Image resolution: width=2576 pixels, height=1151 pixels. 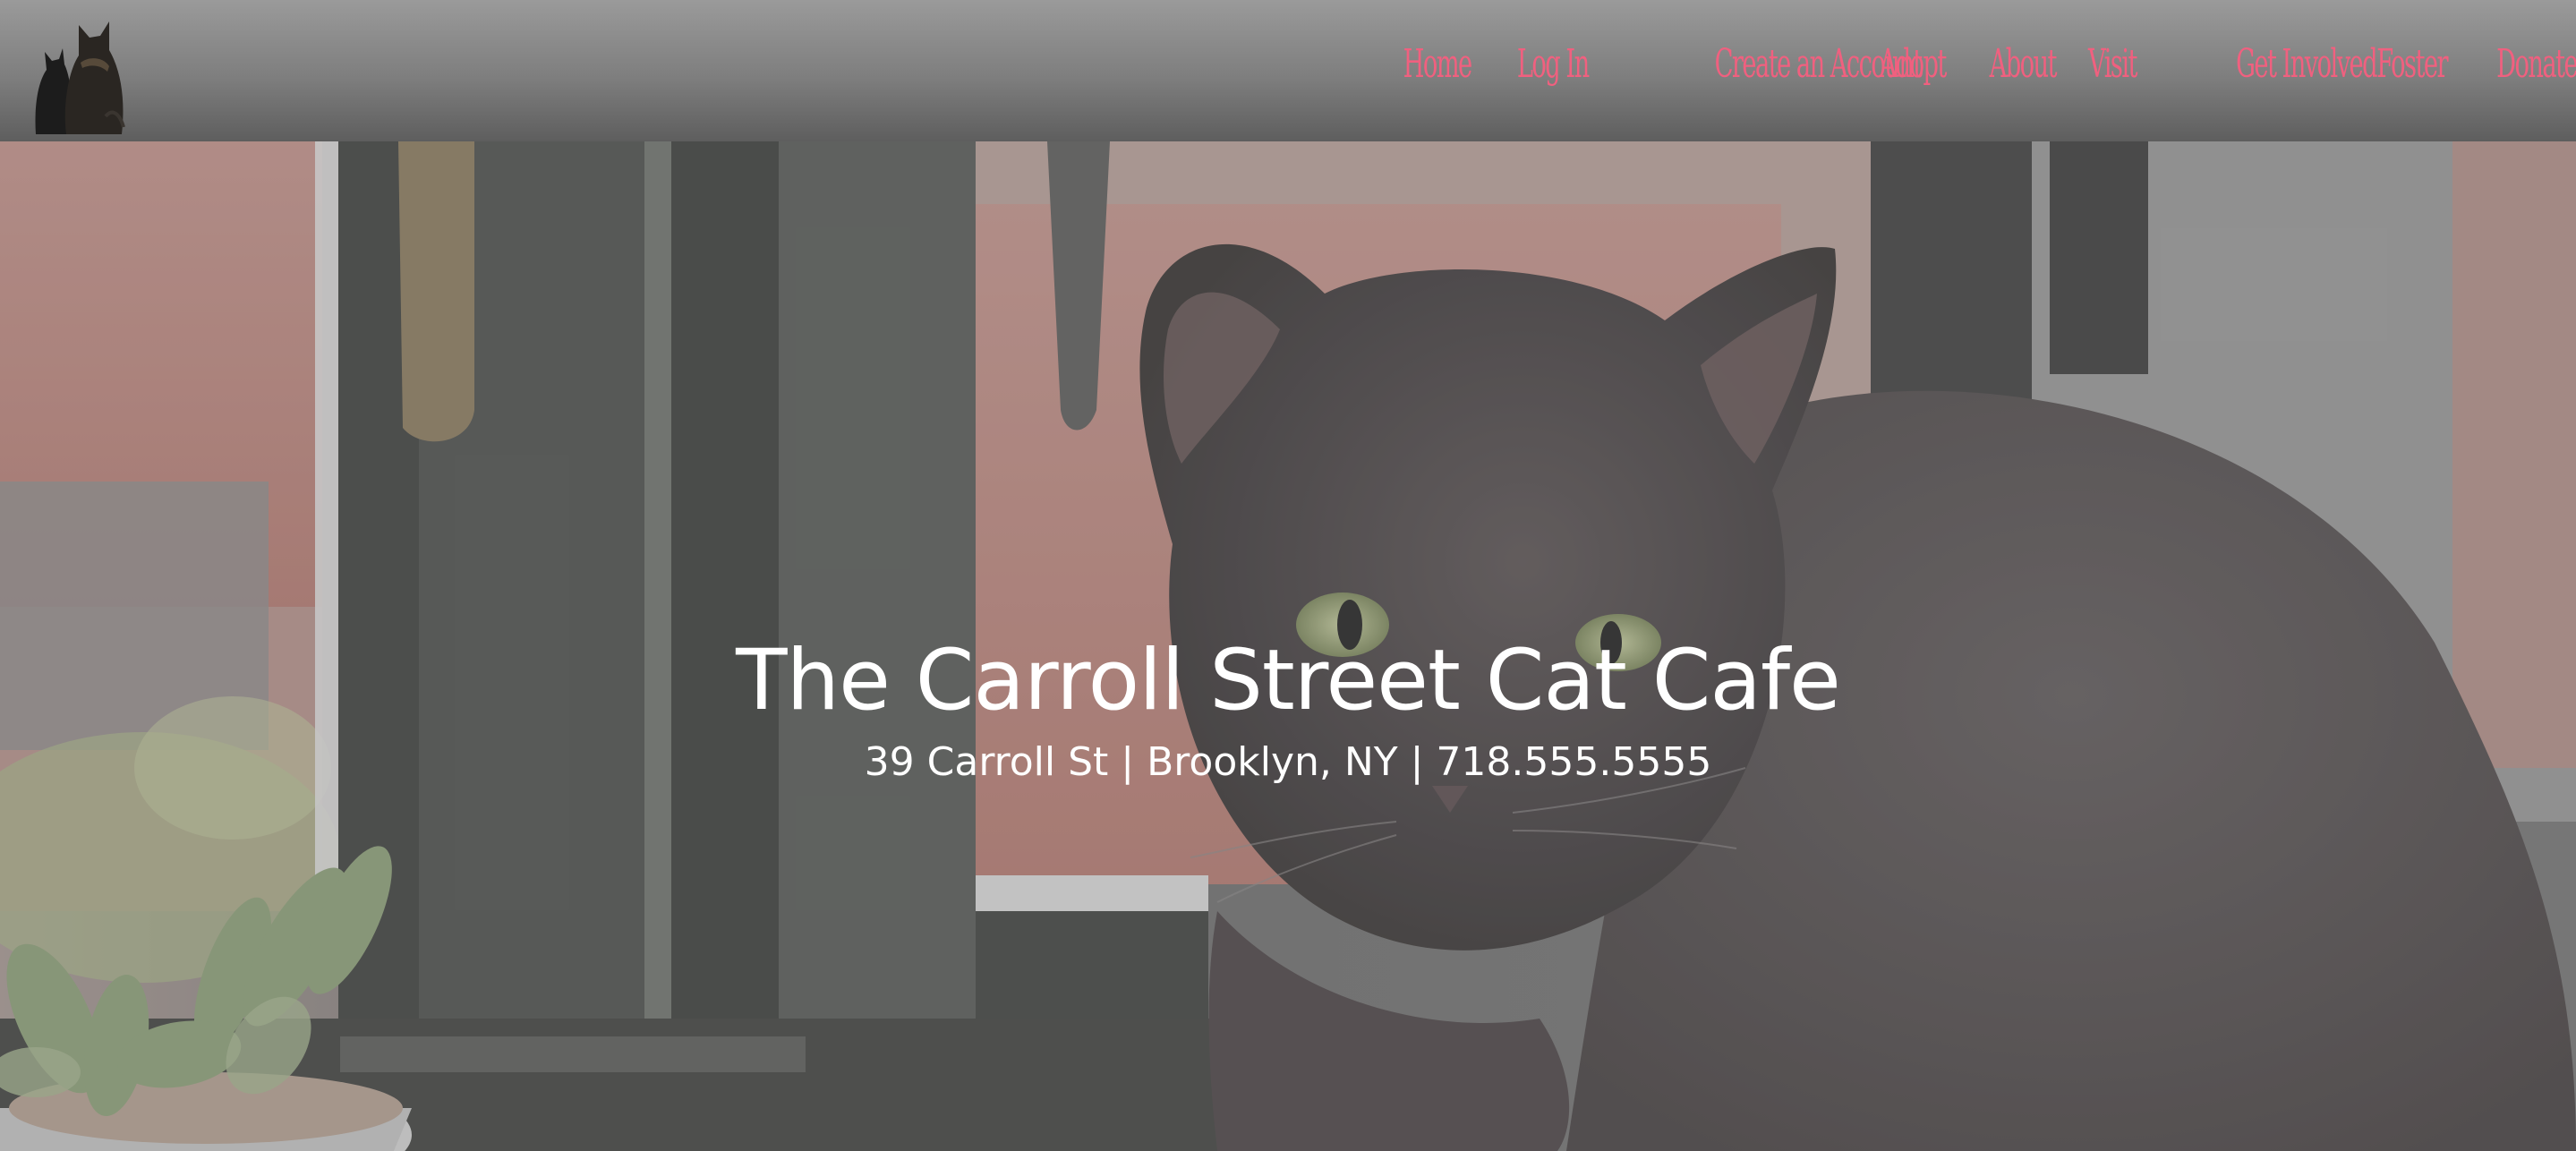 What do you see at coordinates (2024, 64) in the screenshot?
I see `nav-link-about: About` at bounding box center [2024, 64].